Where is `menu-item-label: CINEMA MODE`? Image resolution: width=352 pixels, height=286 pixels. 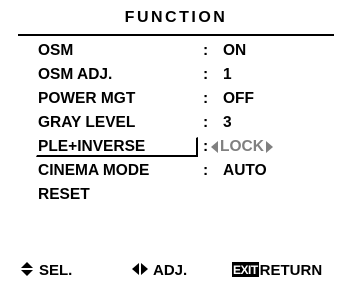
menu-item-label: CINEMA MODE is located at coordinates (94, 170).